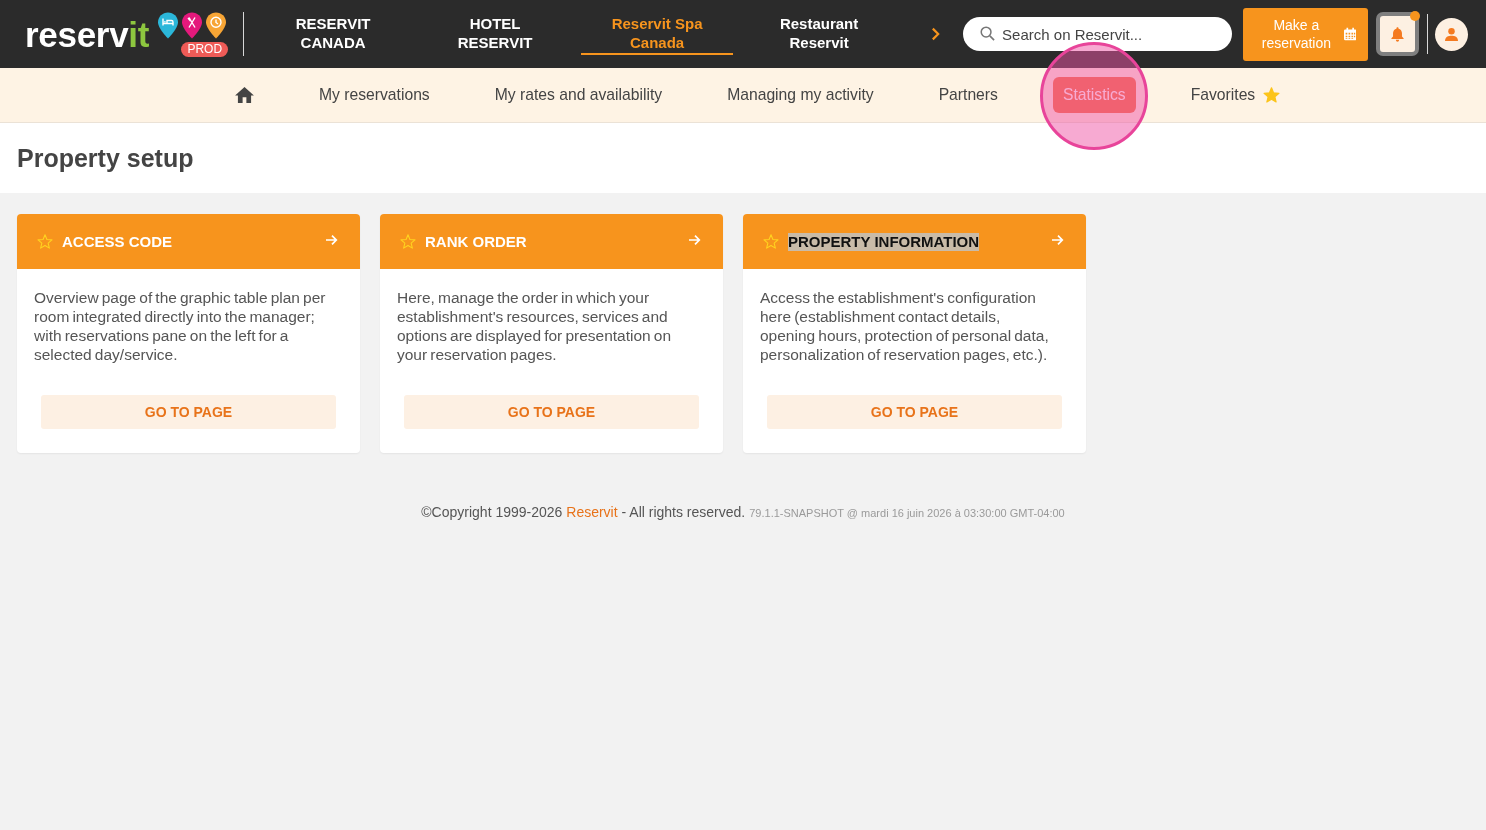 This screenshot has width=1486, height=830. What do you see at coordinates (1350, 34) in the screenshot?
I see `calendar-icon` at bounding box center [1350, 34].